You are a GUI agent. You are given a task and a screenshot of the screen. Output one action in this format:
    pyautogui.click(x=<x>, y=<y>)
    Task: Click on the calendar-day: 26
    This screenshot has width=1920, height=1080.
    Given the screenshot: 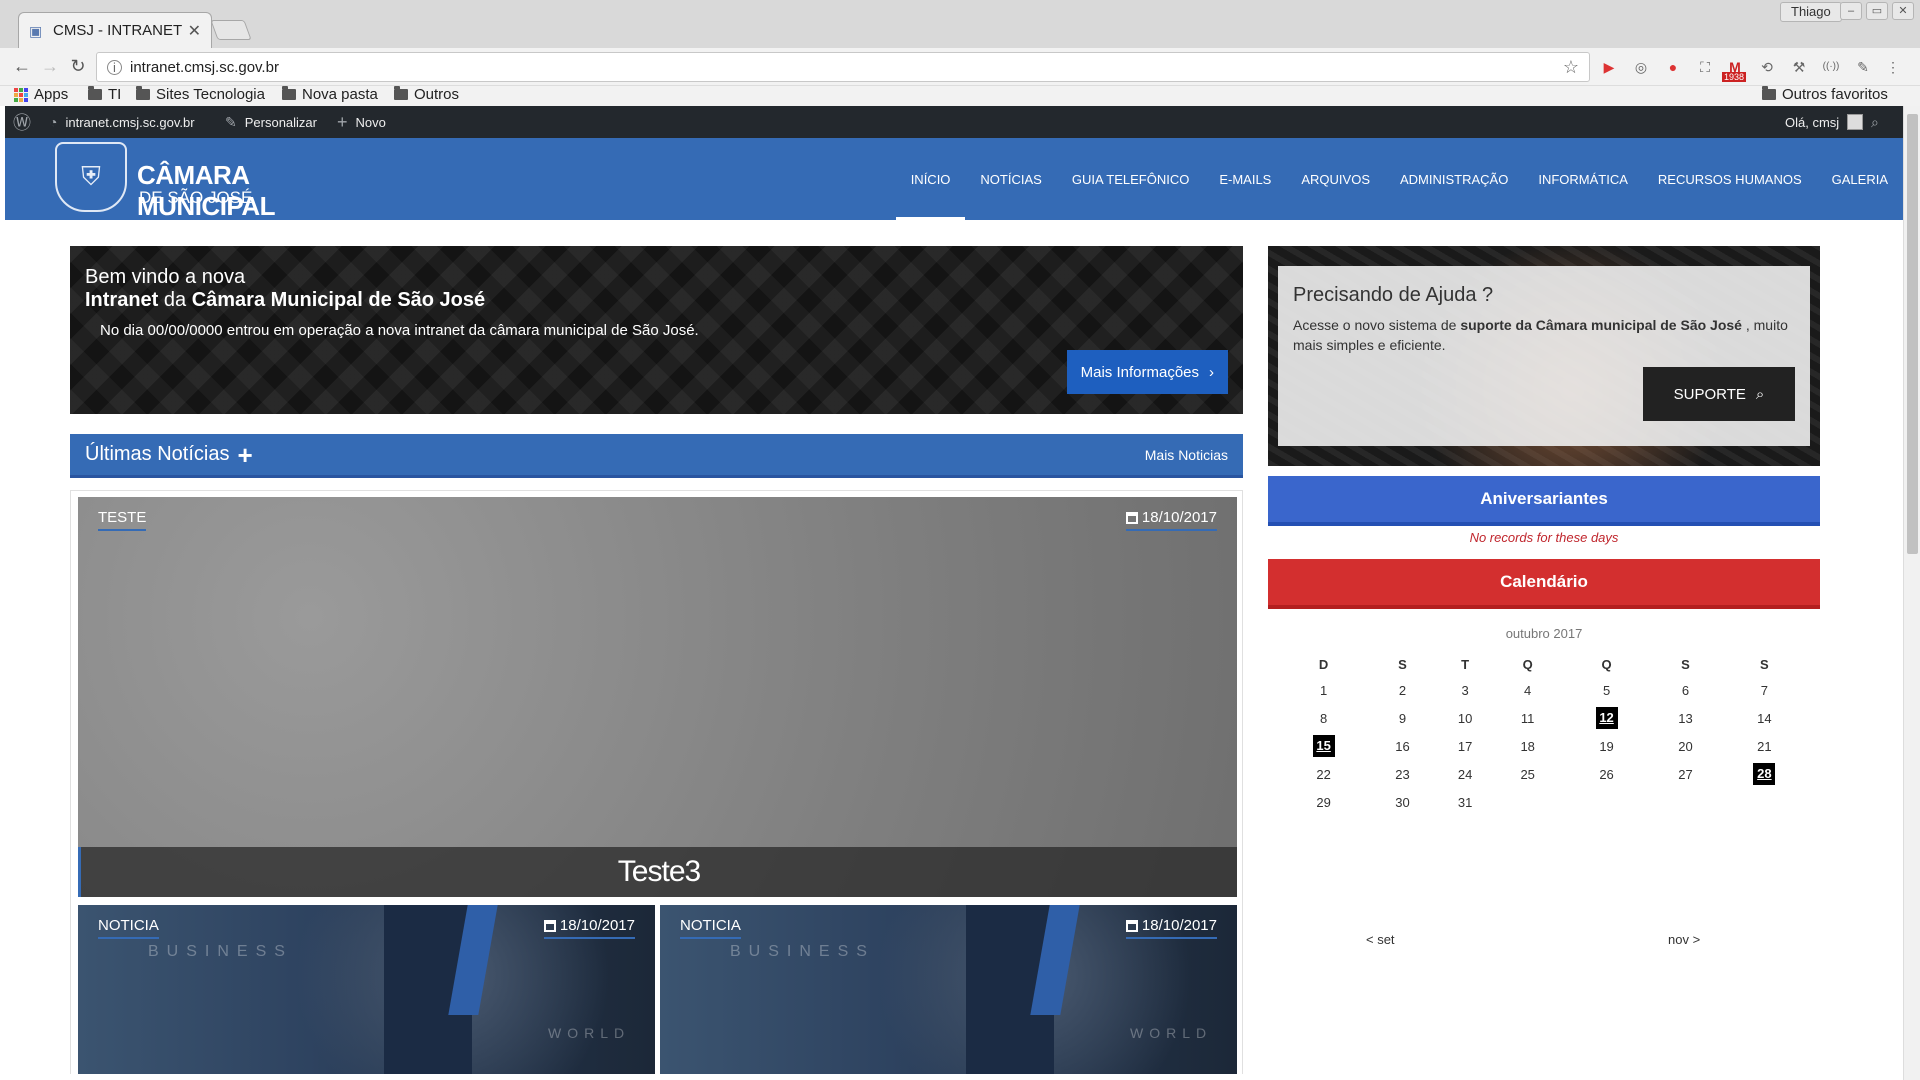 What is the action you would take?
    pyautogui.click(x=1606, y=774)
    